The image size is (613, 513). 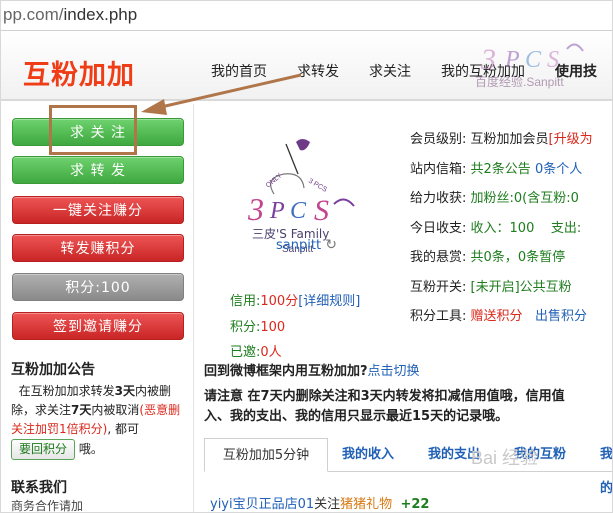 I want to click on level-value: 互粉加加会员, so click(x=509, y=139).